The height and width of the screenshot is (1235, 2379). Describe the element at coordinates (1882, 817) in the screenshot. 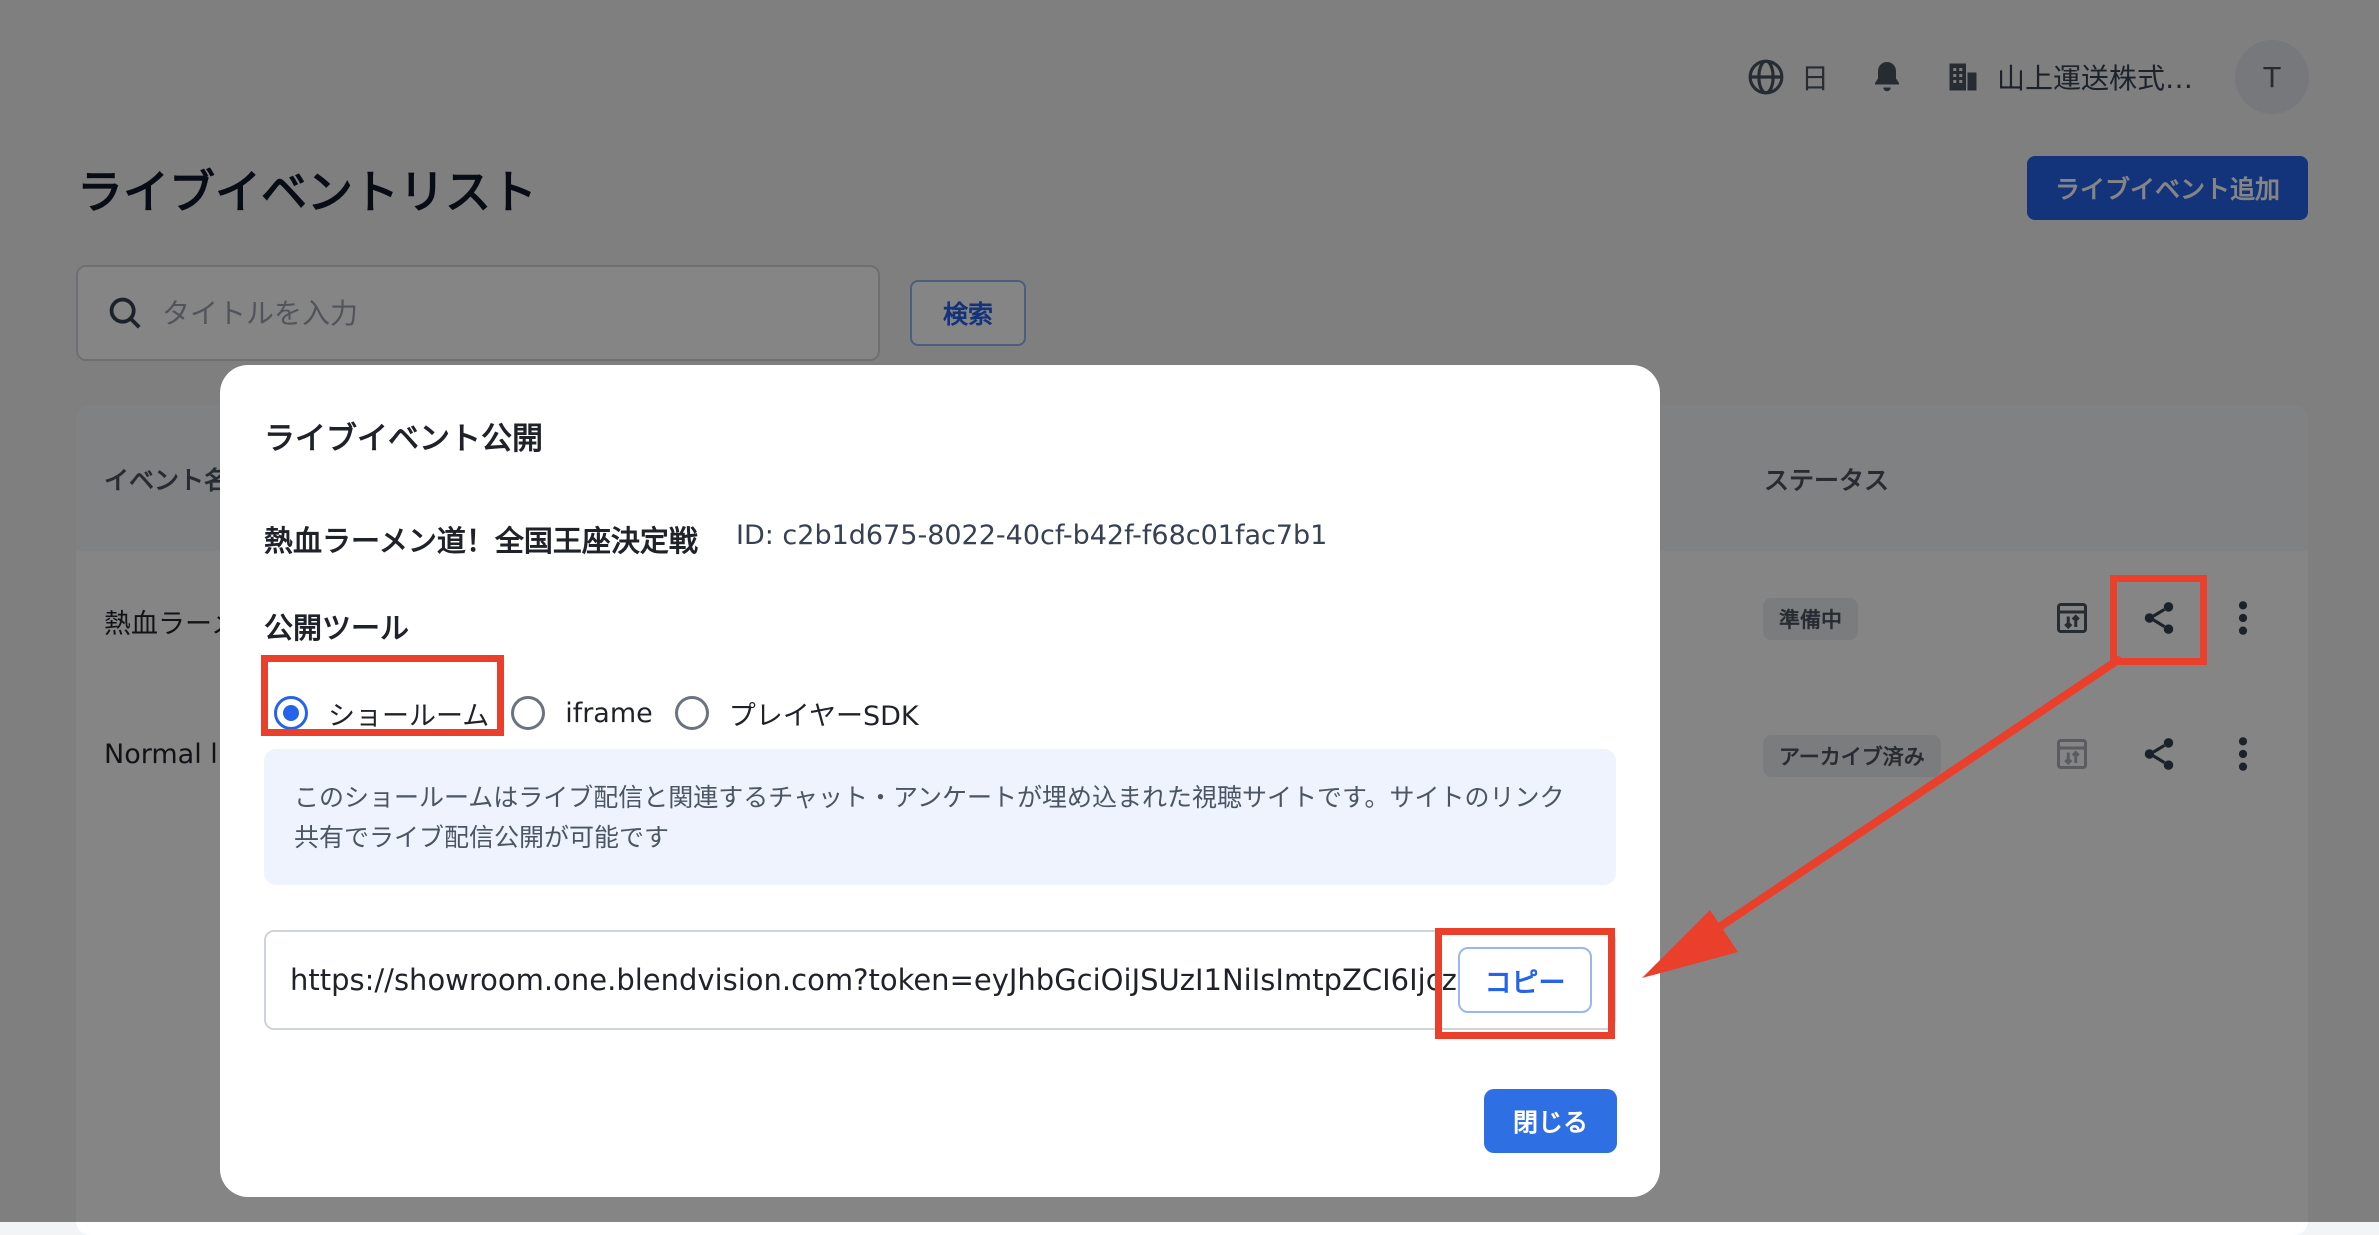

I see `annotation-arrow` at that location.